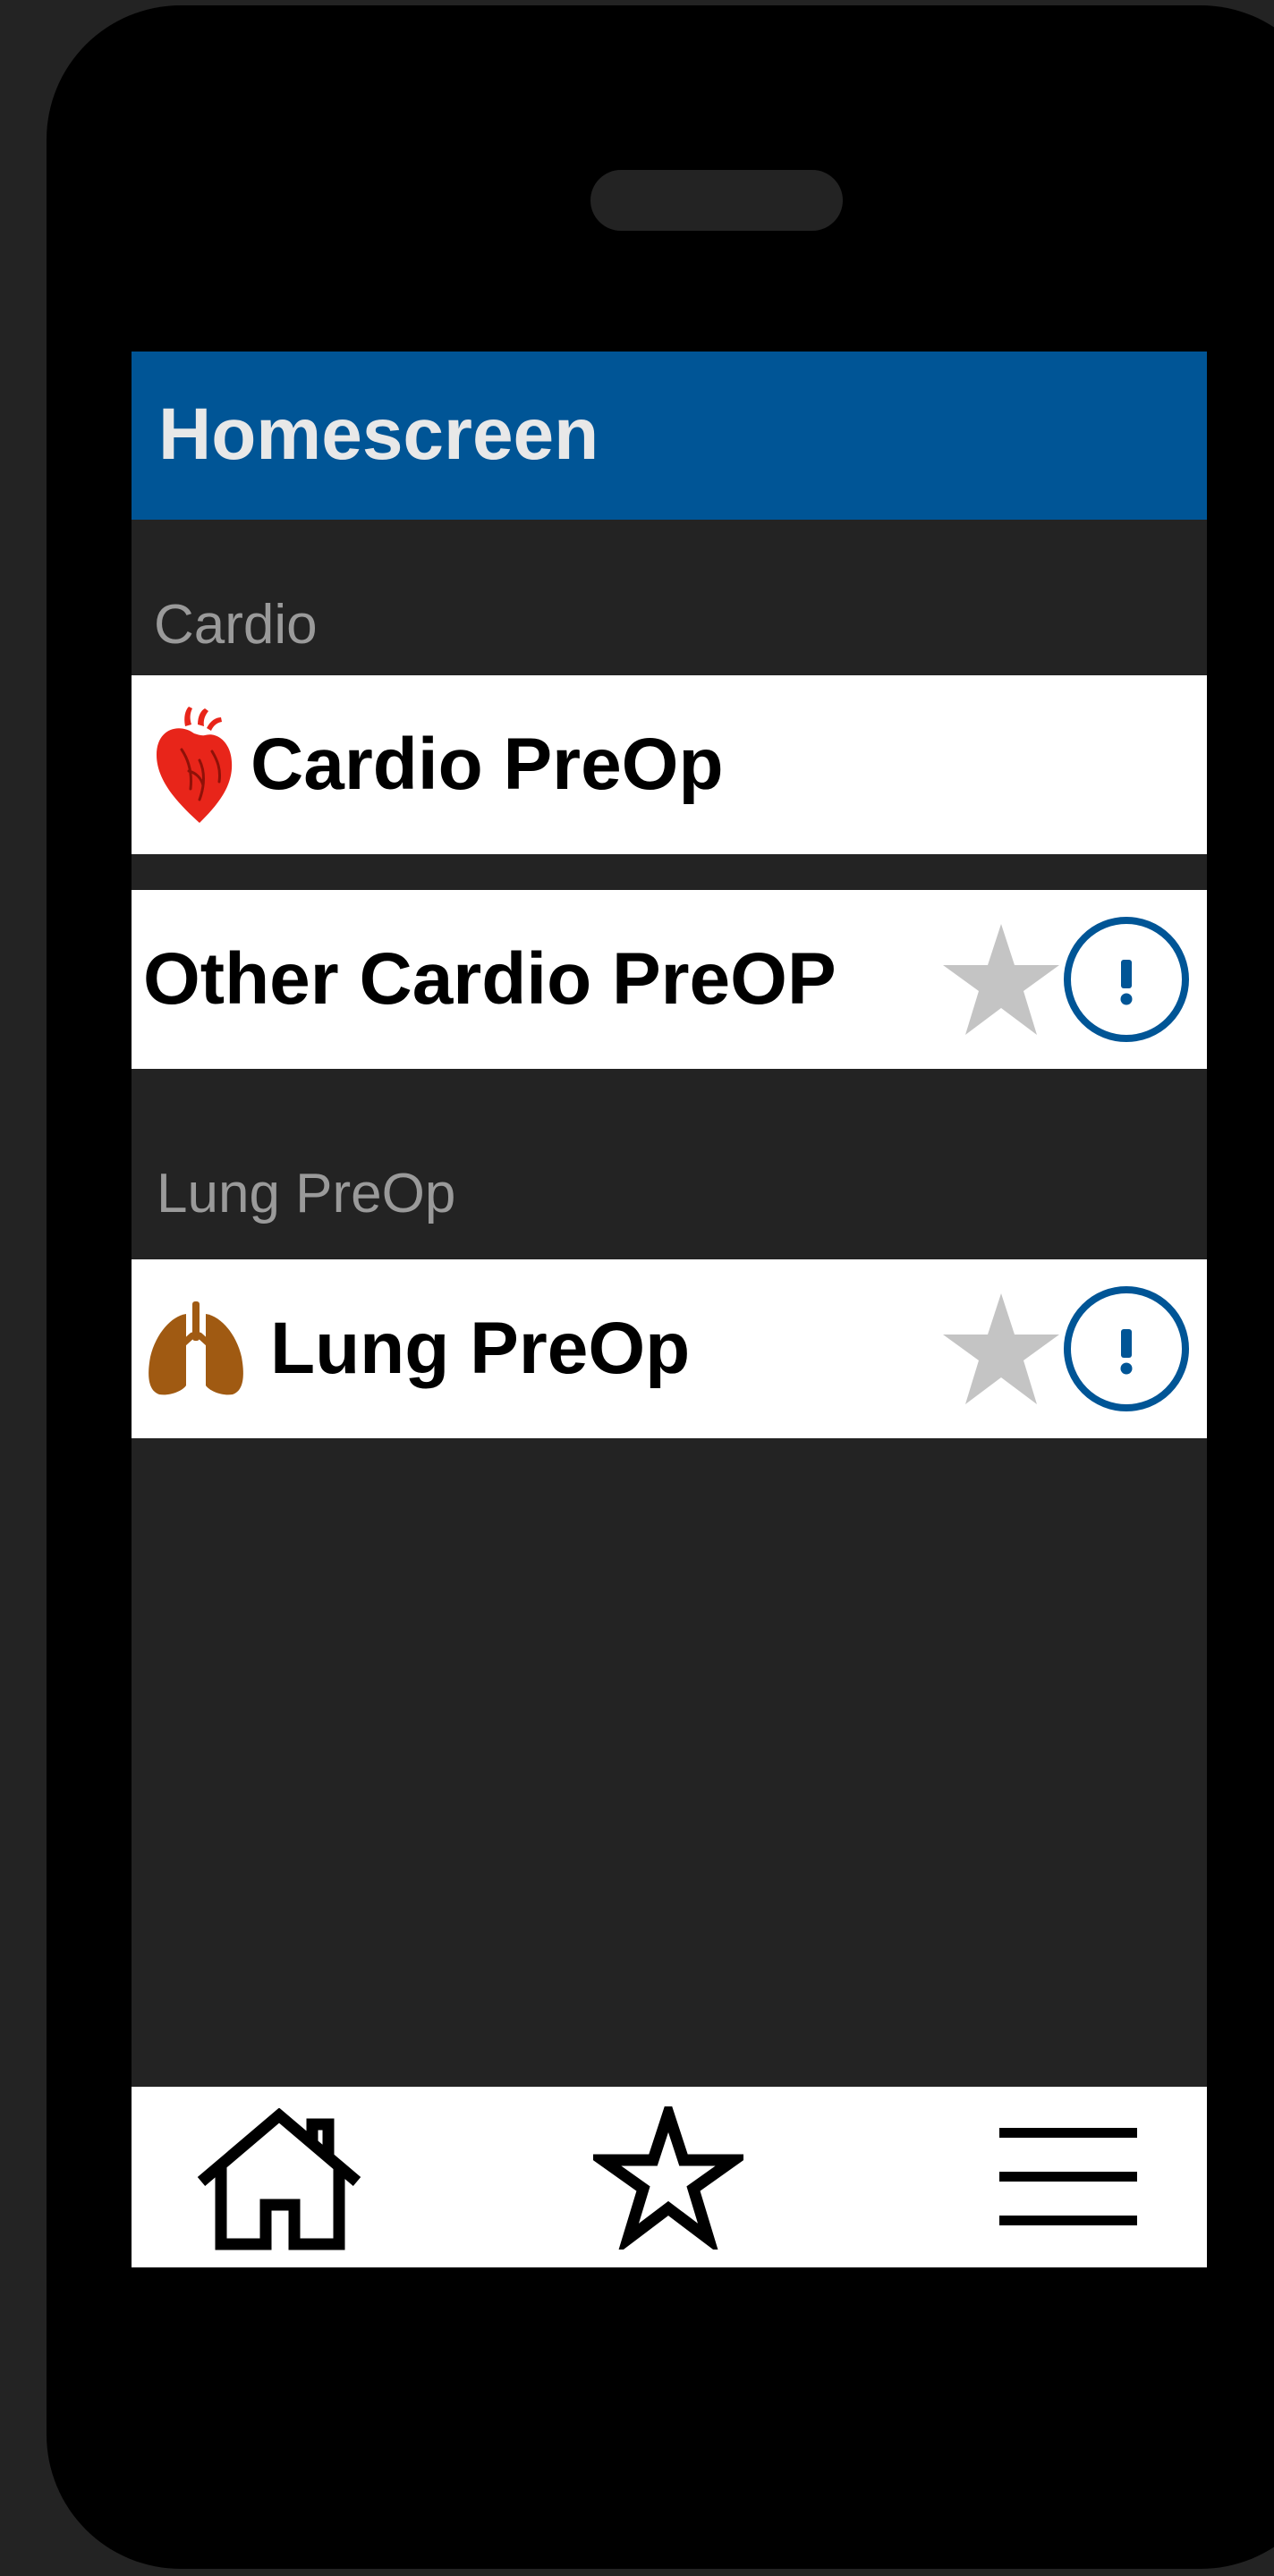 This screenshot has height=2576, width=1274. What do you see at coordinates (490, 979) in the screenshot?
I see `list-item-label: Other Cardio PreOP` at bounding box center [490, 979].